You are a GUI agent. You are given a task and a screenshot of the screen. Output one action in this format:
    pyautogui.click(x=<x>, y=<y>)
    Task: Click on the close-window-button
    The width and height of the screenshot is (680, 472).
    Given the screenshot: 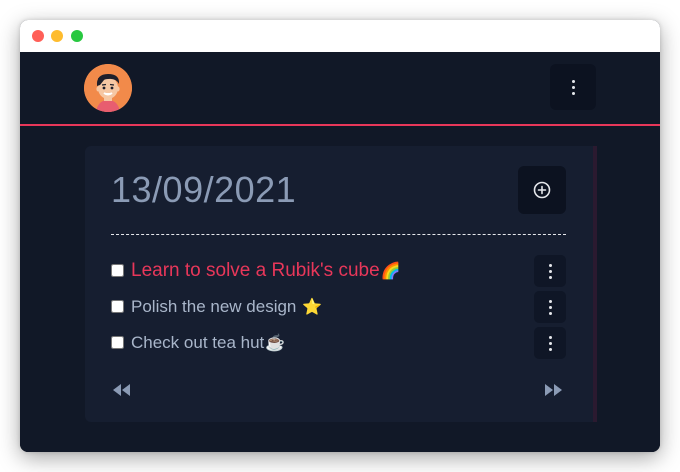 What is the action you would take?
    pyautogui.click(x=38, y=36)
    